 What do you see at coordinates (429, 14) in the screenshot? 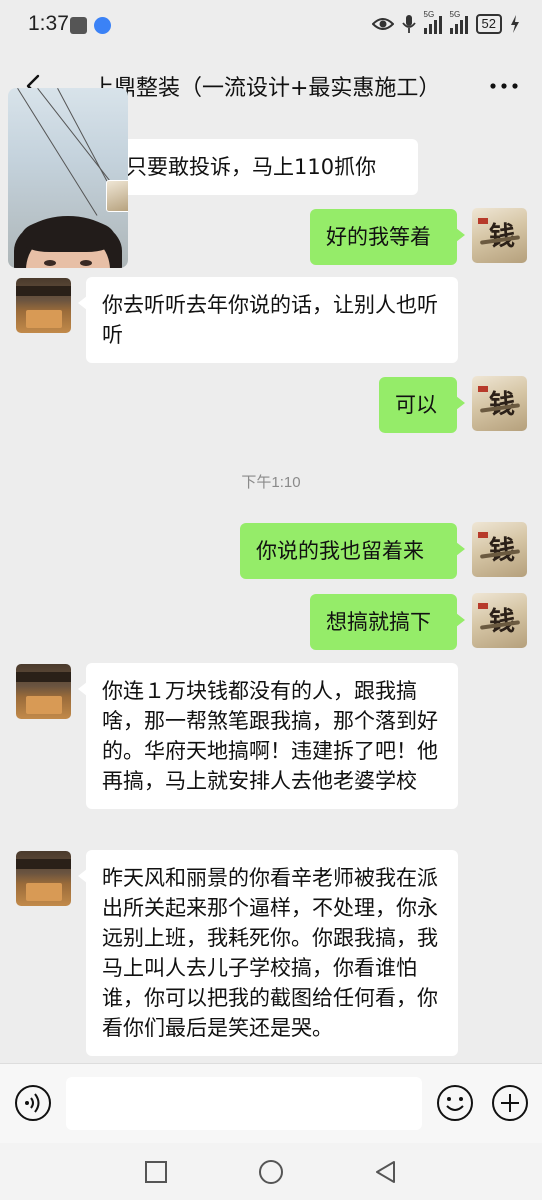
I see `signal-label: 5G` at bounding box center [429, 14].